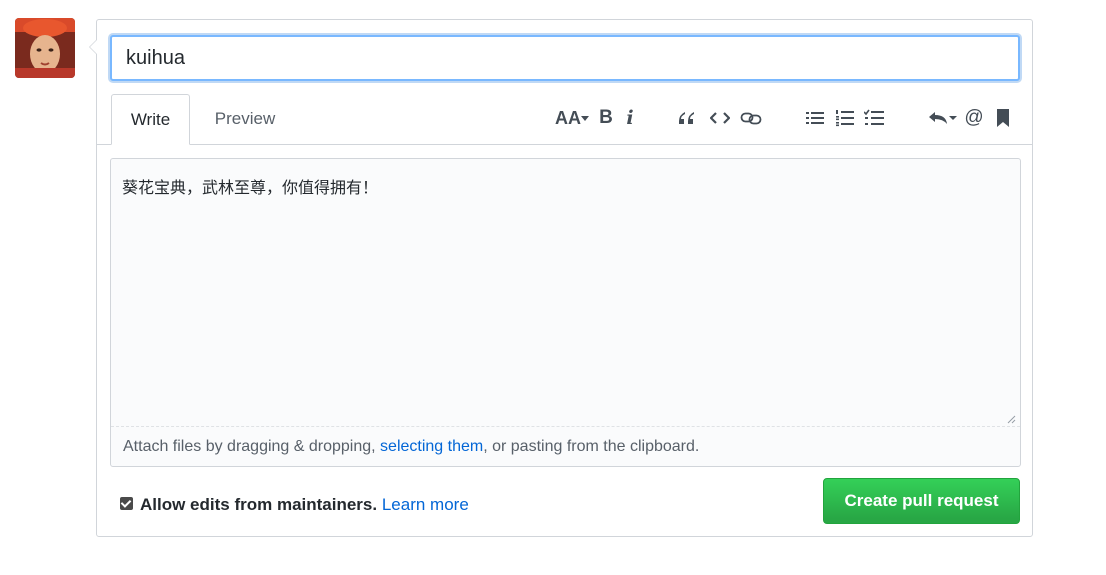  I want to click on link-button, so click(751, 118).